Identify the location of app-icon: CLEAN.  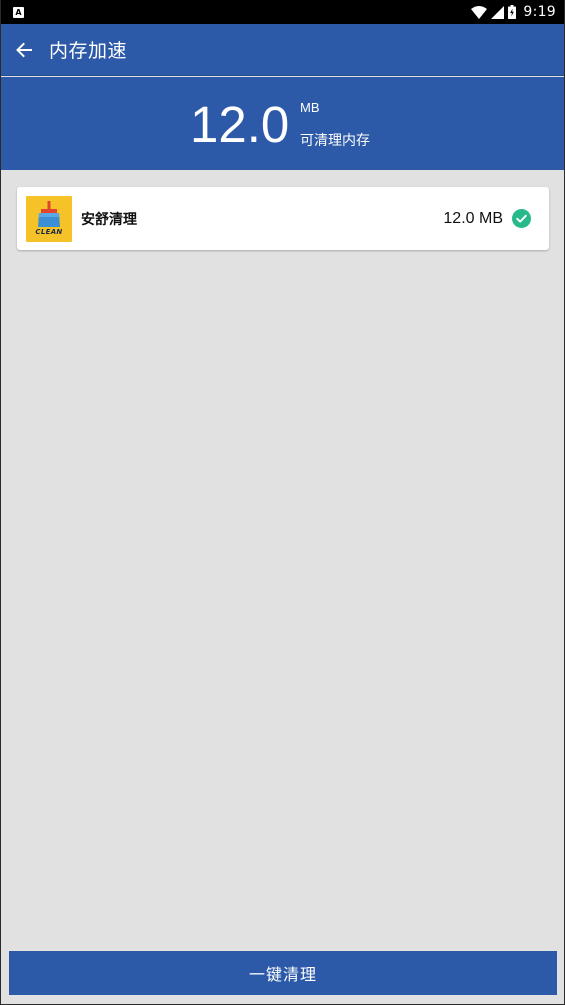
(49, 218).